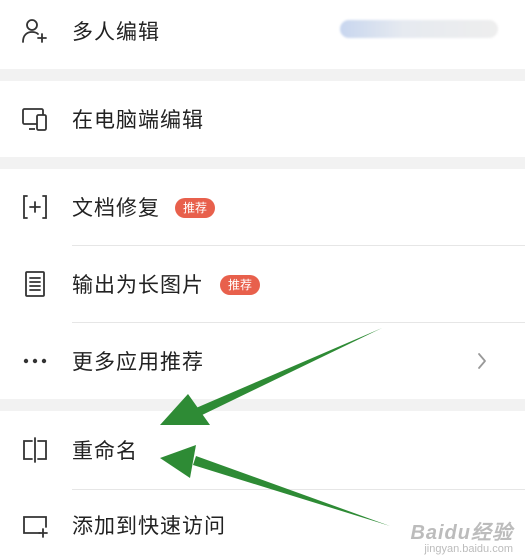 This screenshot has width=525, height=559. I want to click on add-user-icon, so click(35, 31).